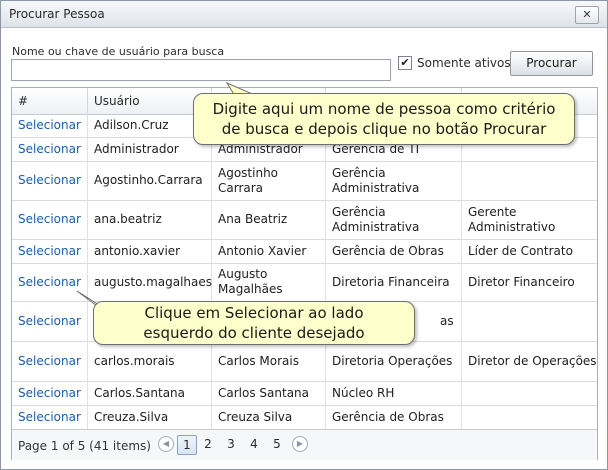 The width and height of the screenshot is (608, 470). Describe the element at coordinates (50, 101) in the screenshot. I see `column-header-index: #` at that location.